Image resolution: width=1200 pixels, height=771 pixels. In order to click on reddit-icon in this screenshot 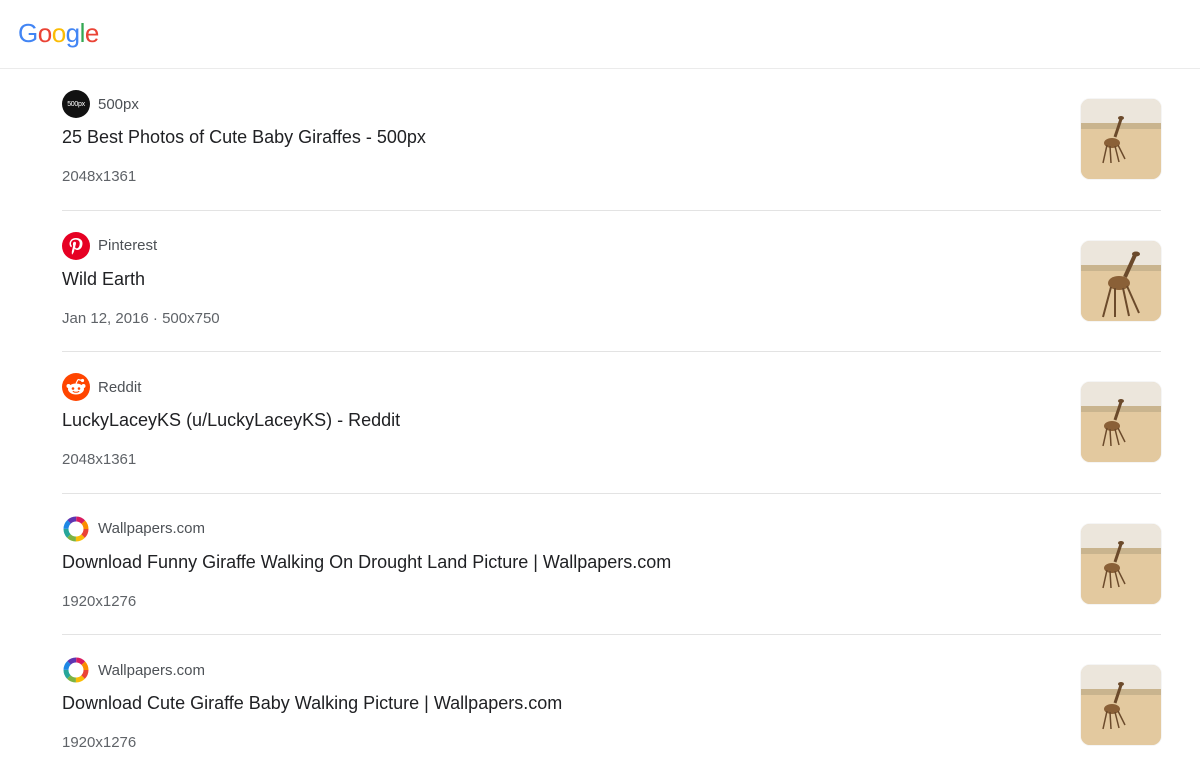, I will do `click(76, 387)`.